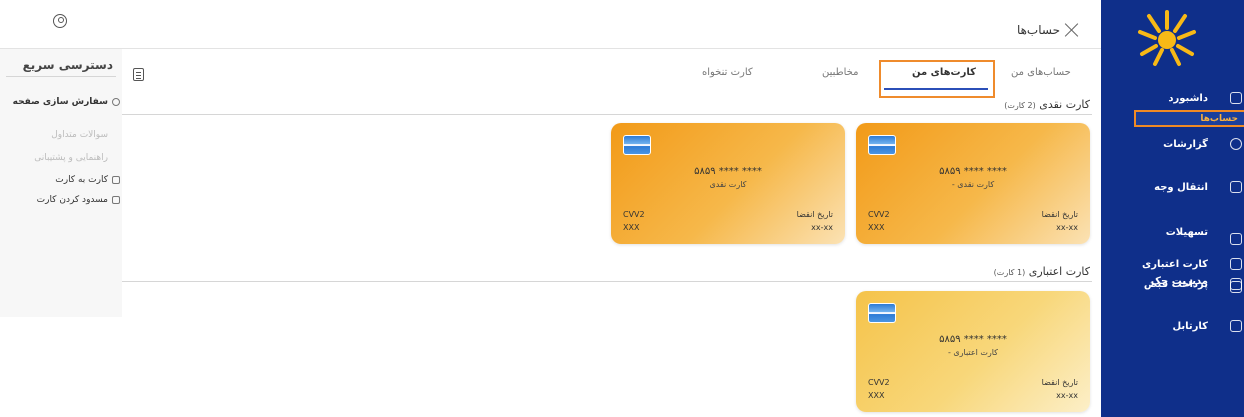 This screenshot has height=417, width=1244. What do you see at coordinates (1009, 272) in the screenshot?
I see `section-count: (1 کارت)` at bounding box center [1009, 272].